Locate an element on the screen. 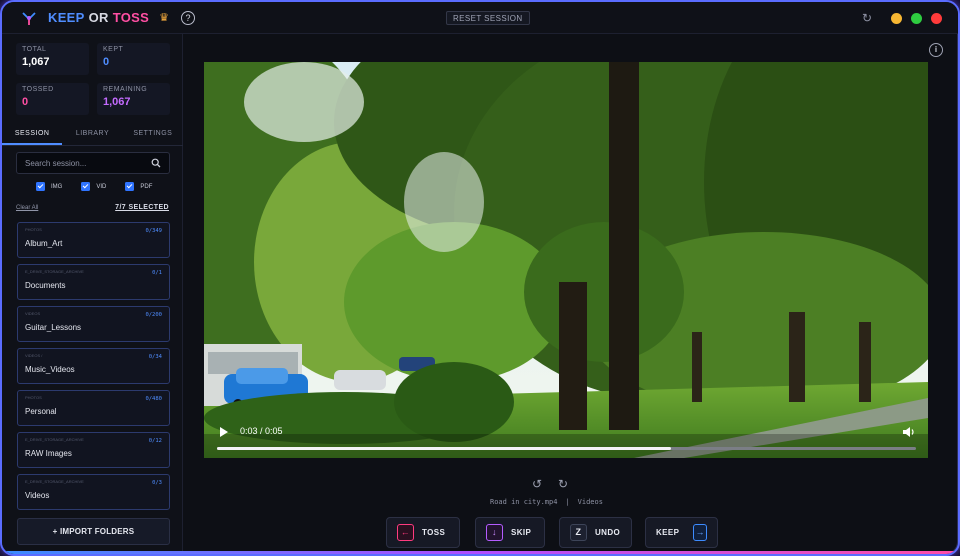  folder-path: VIDEOS is located at coordinates (33, 313).